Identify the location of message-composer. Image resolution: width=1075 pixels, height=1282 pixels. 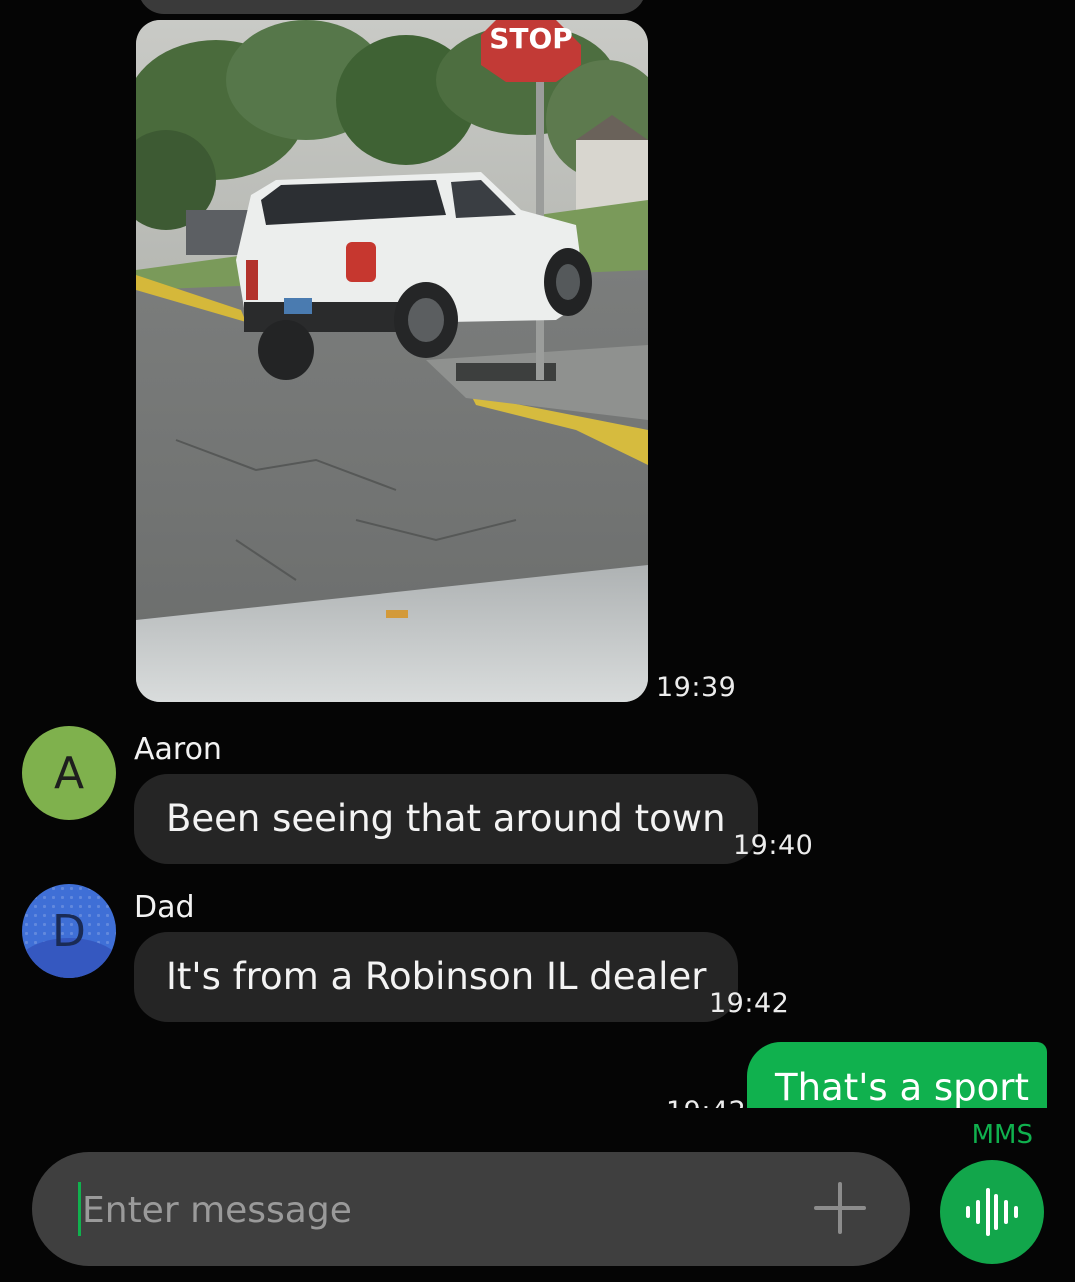
(471, 1209).